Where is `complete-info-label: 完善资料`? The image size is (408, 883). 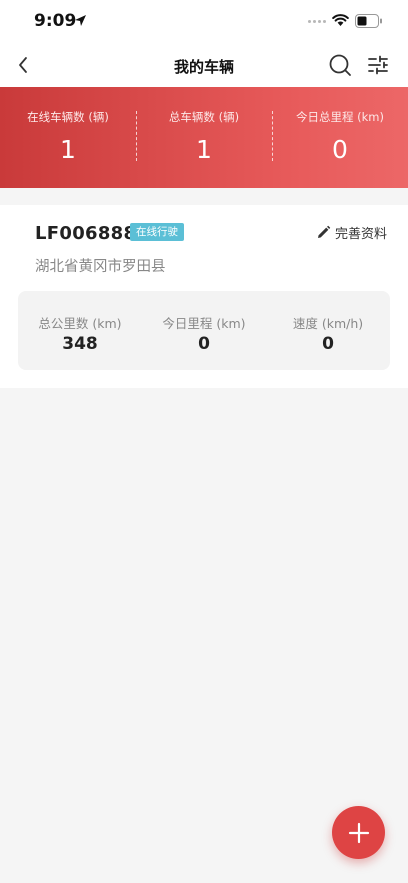
complete-info-label: 完善资料 is located at coordinates (361, 234).